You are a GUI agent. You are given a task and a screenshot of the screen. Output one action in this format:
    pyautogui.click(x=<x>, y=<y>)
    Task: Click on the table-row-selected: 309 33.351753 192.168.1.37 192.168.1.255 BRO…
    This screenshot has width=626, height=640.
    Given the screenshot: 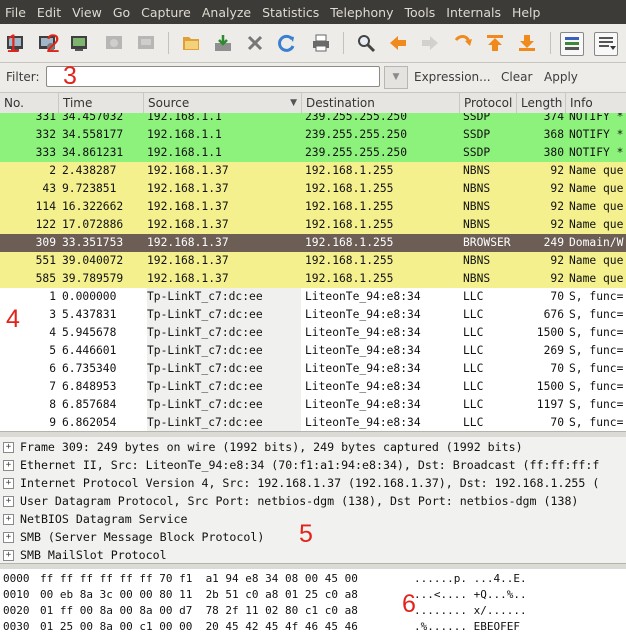 What is the action you would take?
    pyautogui.click(x=313, y=243)
    